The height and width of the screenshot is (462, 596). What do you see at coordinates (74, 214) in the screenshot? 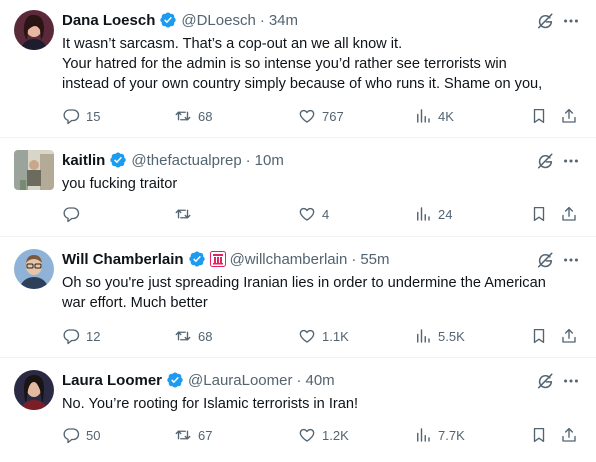
I see `reply-button` at bounding box center [74, 214].